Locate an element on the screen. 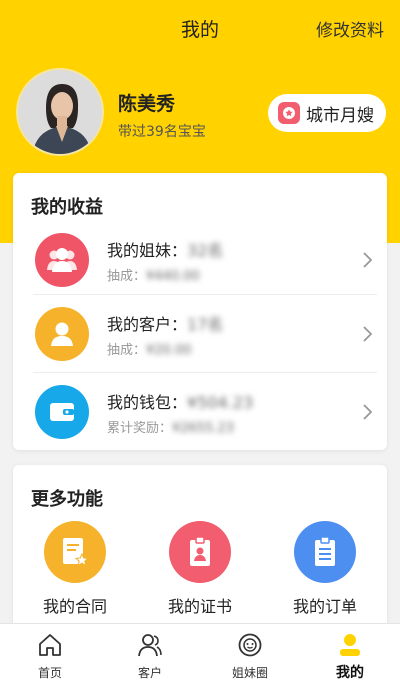 The image size is (400, 685). income-row-sisters: 我的姐妹：32名 抽成：¥440.00 is located at coordinates (200, 260).